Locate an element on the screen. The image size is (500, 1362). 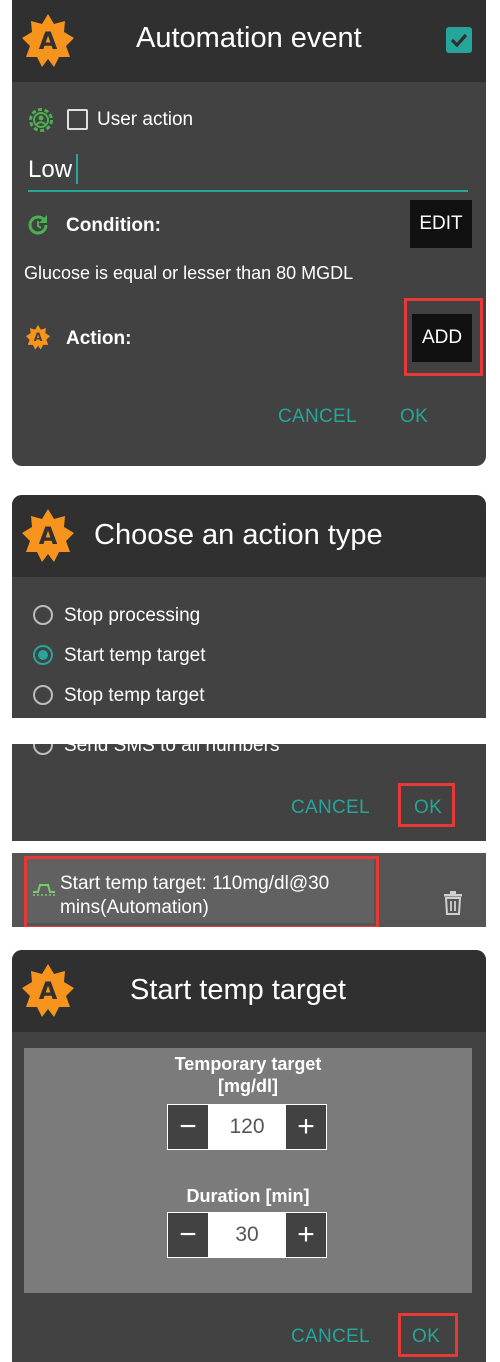
user-action-label: User action is located at coordinates (145, 119).